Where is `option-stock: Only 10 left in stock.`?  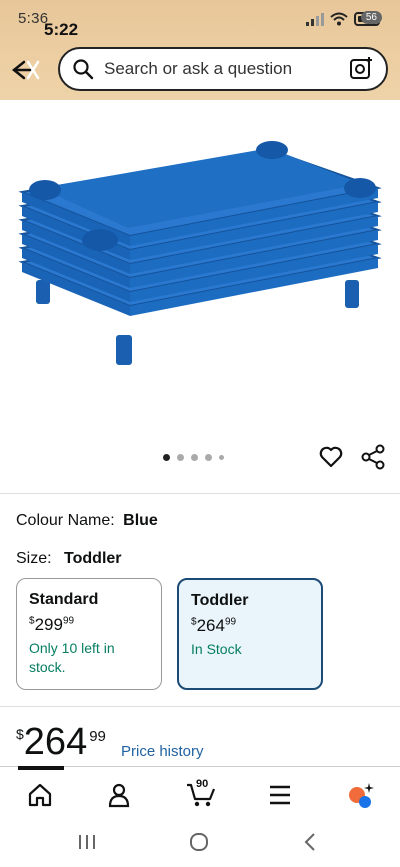 option-stock: Only 10 left in stock. is located at coordinates (72, 657).